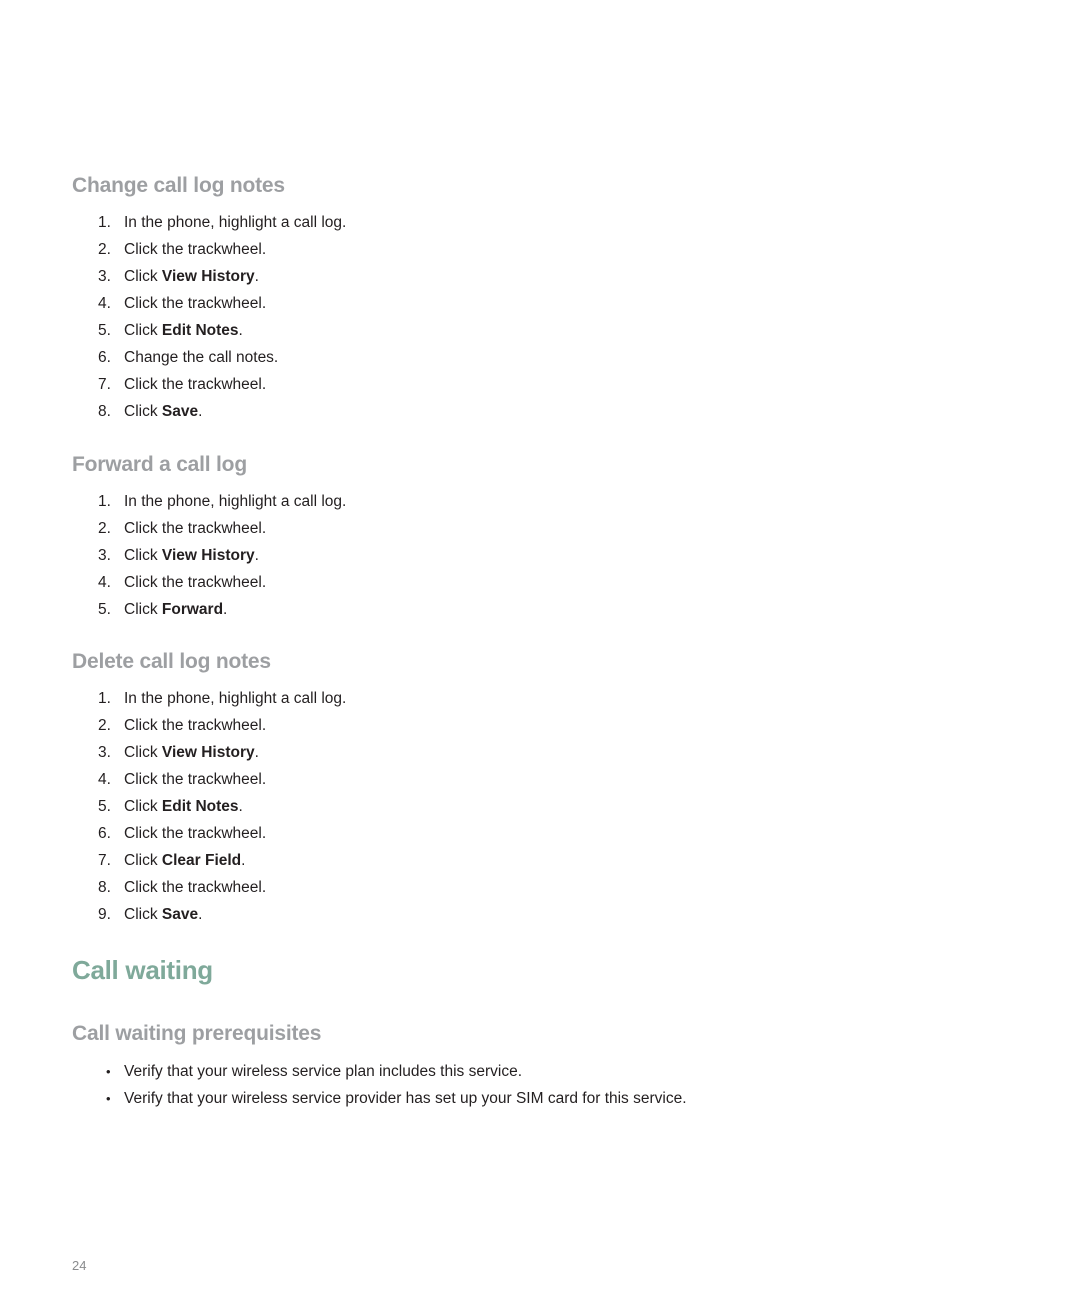  Describe the element at coordinates (79, 1265) in the screenshot. I see `page-number: 24` at that location.